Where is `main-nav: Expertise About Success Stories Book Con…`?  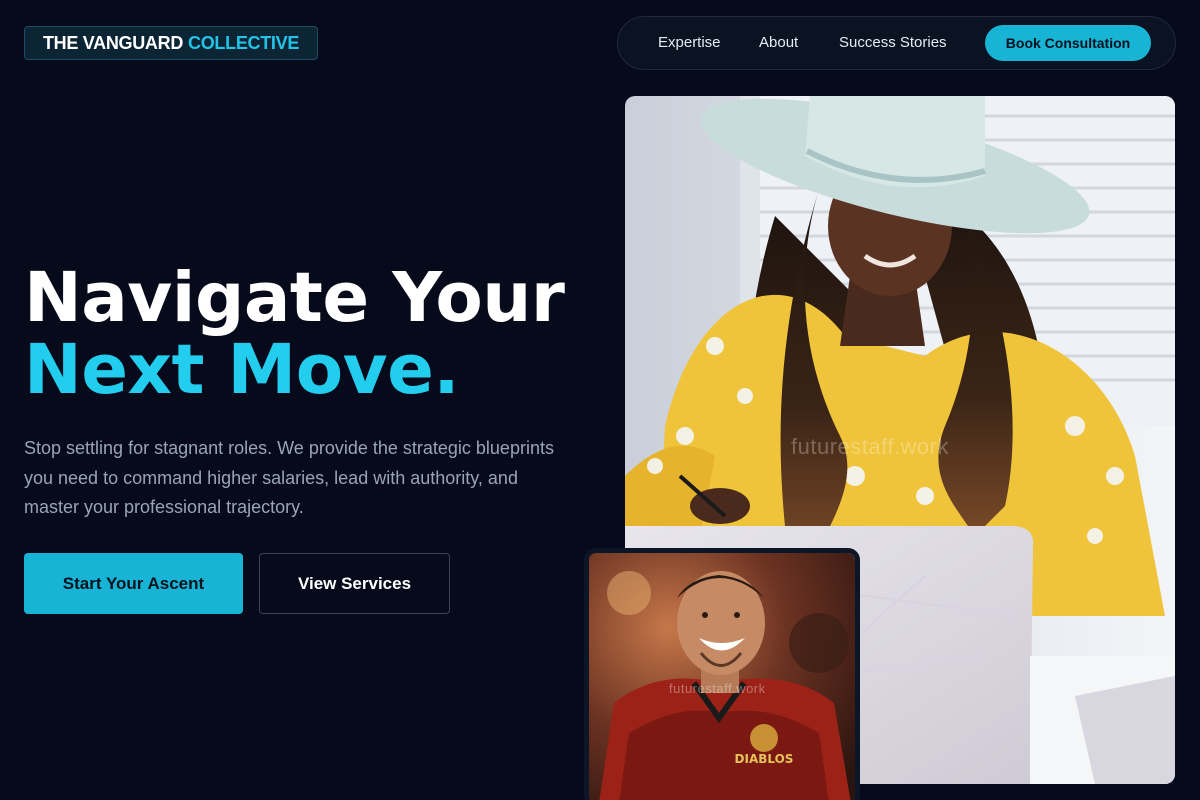
main-nav: Expertise About Success Stories Book Con… is located at coordinates (896, 43).